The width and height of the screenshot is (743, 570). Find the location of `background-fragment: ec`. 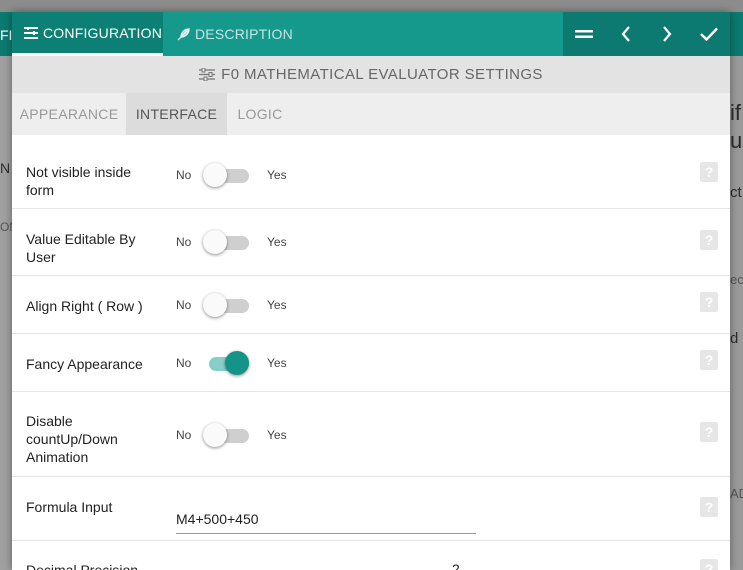

background-fragment: ec is located at coordinates (736, 279).